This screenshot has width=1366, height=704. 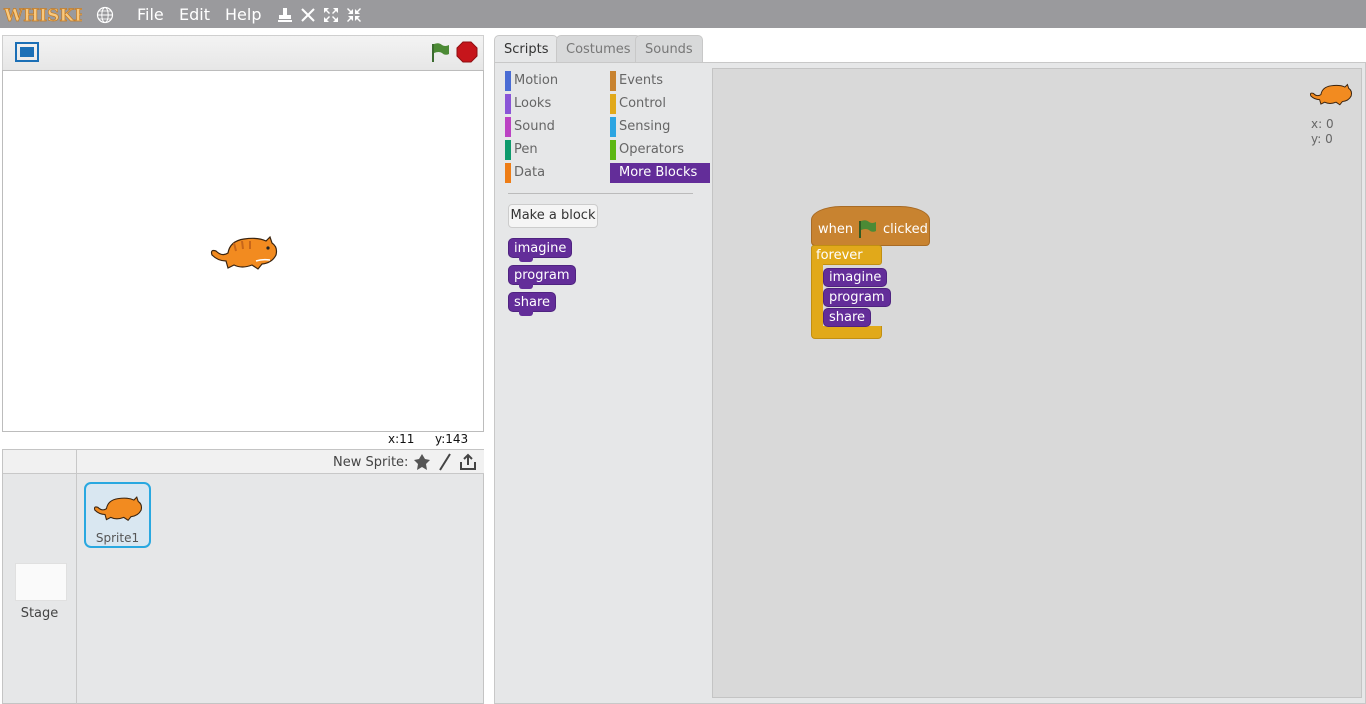 I want to click on category-label: Motion, so click(x=536, y=80).